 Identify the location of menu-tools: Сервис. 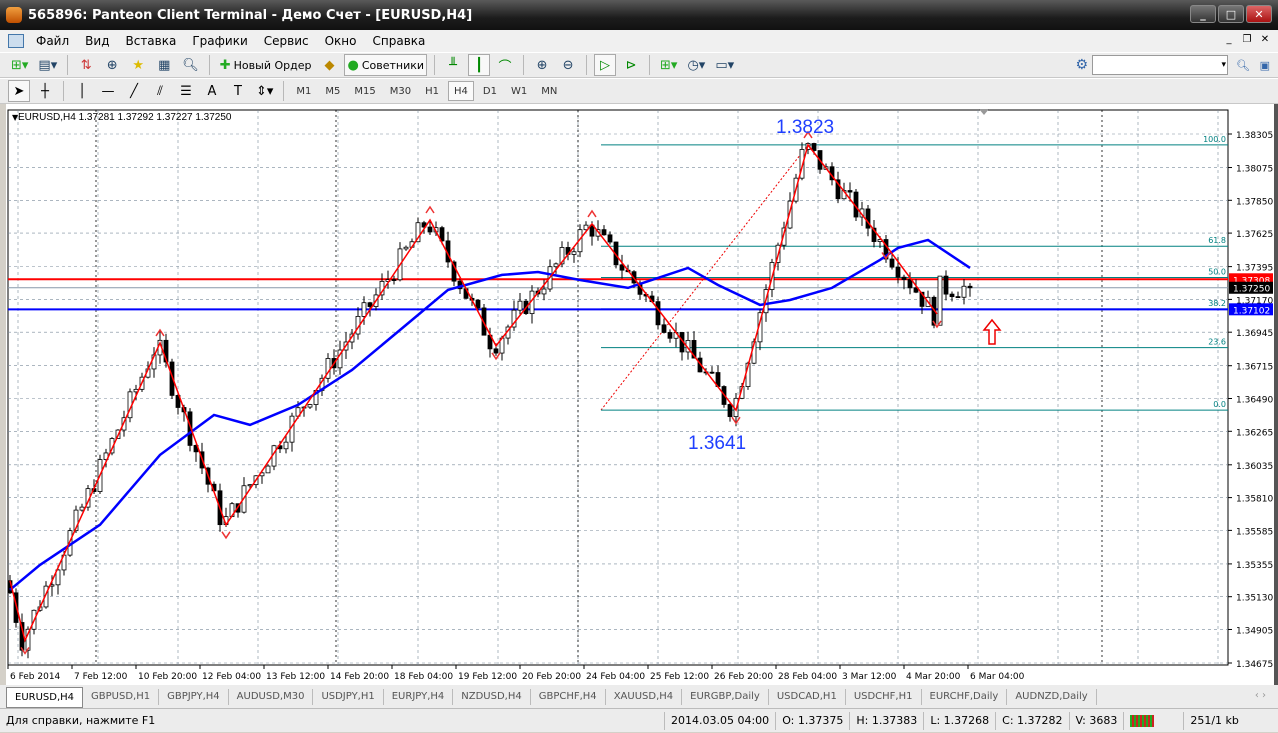
(286, 41).